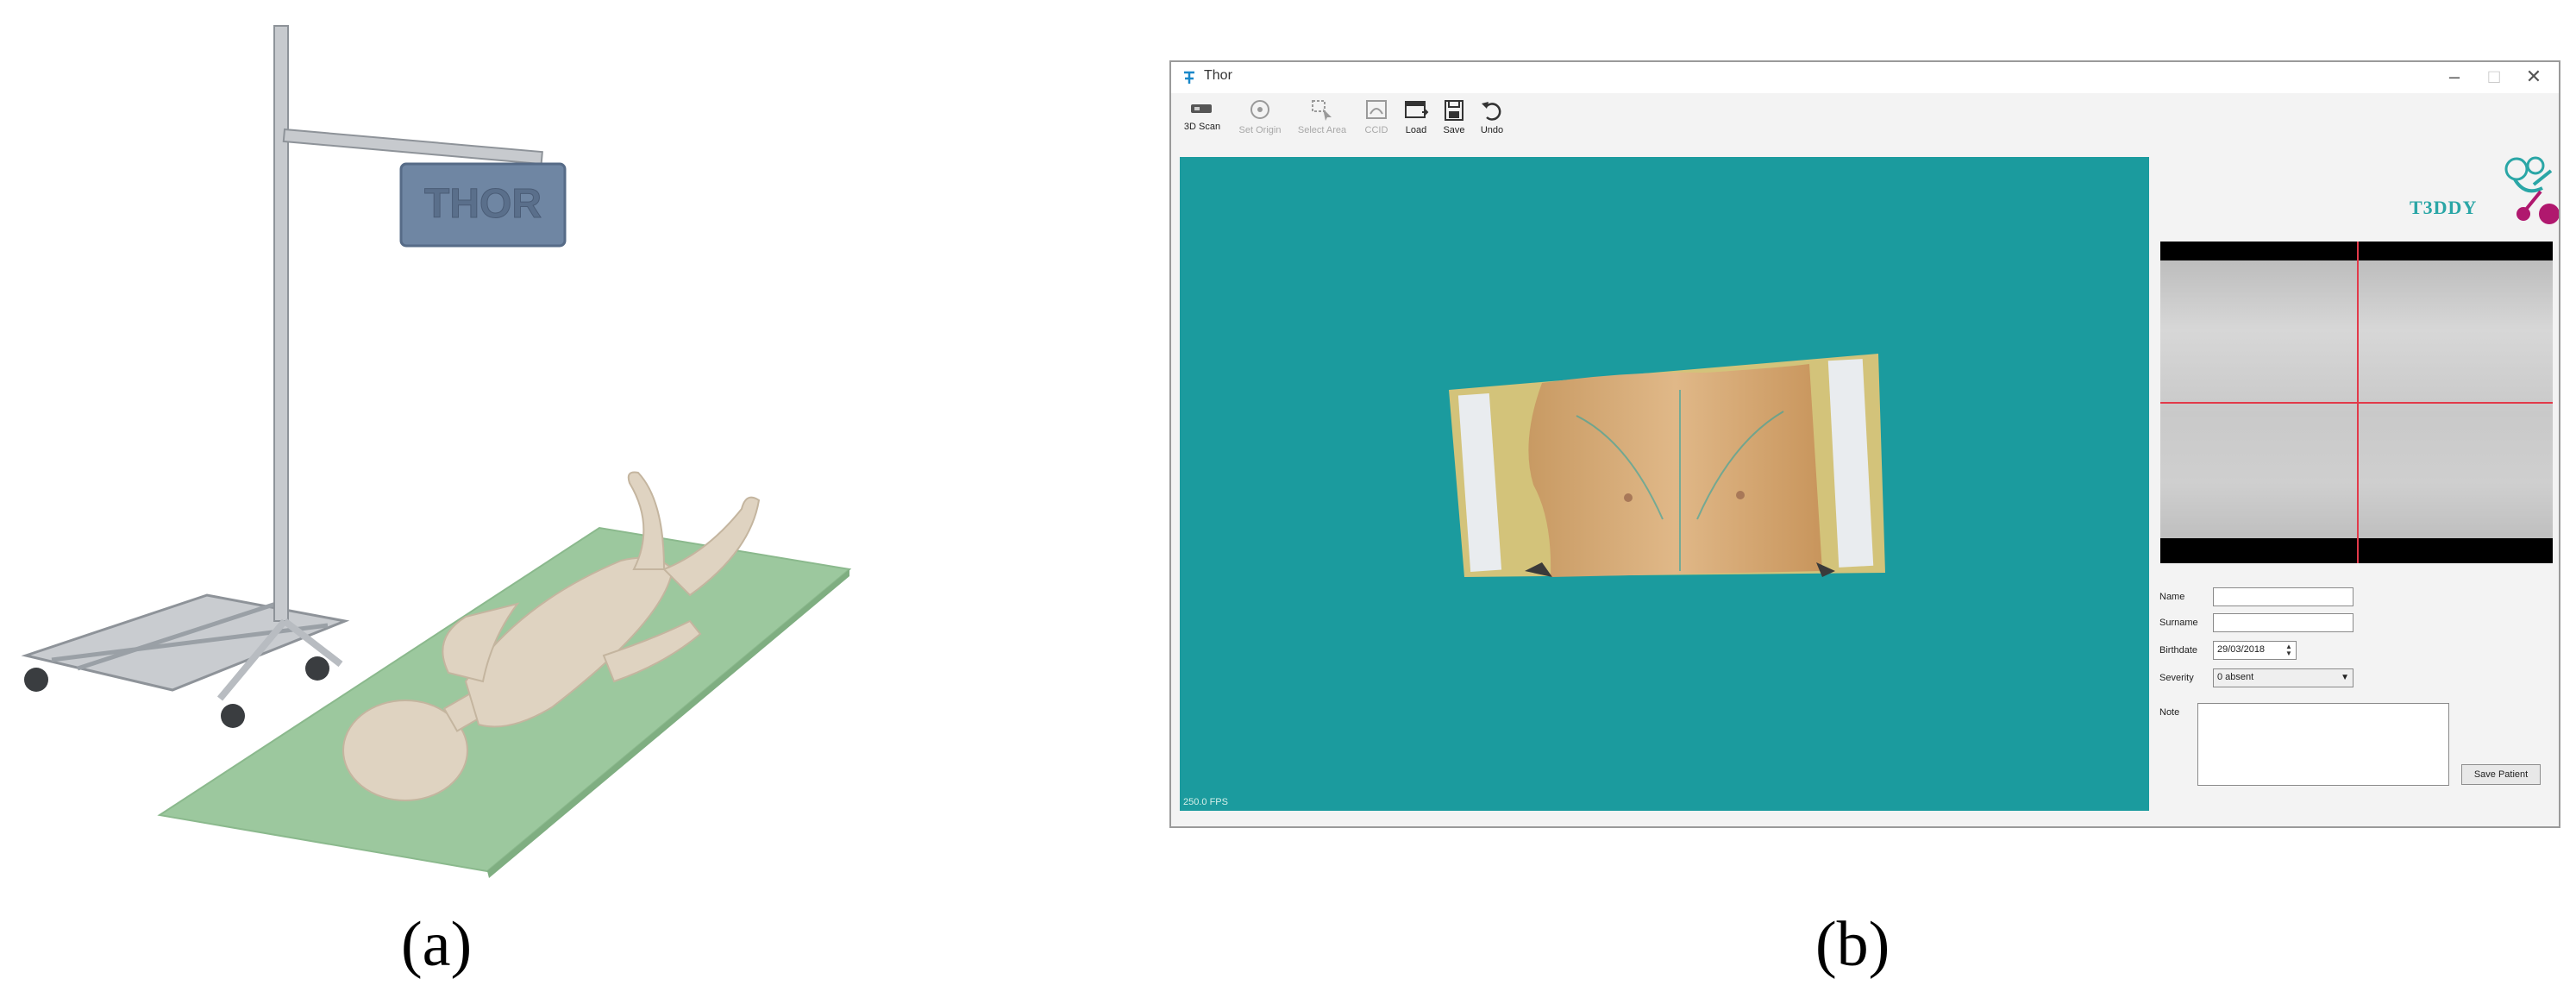  What do you see at coordinates (2494, 78) in the screenshot?
I see `maximize-button: □` at bounding box center [2494, 78].